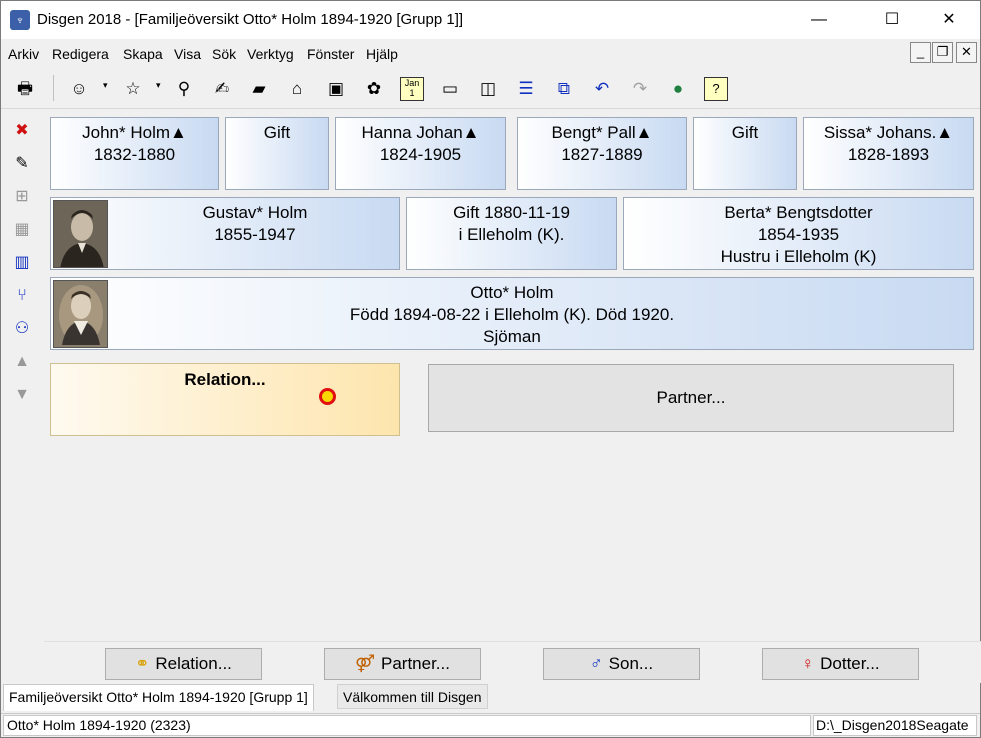 Image resolution: width=981 pixels, height=738 pixels. What do you see at coordinates (374, 89) in the screenshot?
I see `map-icon: ✿` at bounding box center [374, 89].